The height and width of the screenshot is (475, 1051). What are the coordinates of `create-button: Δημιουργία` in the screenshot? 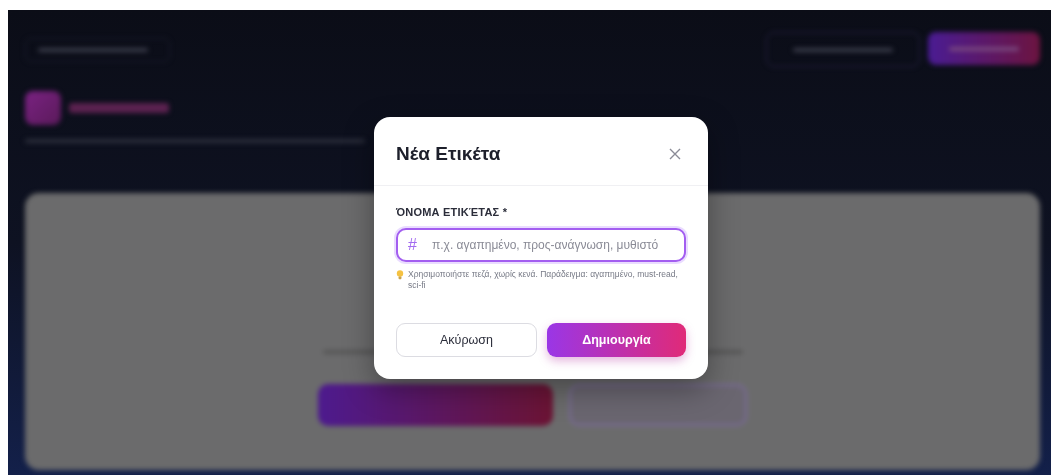 It's located at (616, 340).